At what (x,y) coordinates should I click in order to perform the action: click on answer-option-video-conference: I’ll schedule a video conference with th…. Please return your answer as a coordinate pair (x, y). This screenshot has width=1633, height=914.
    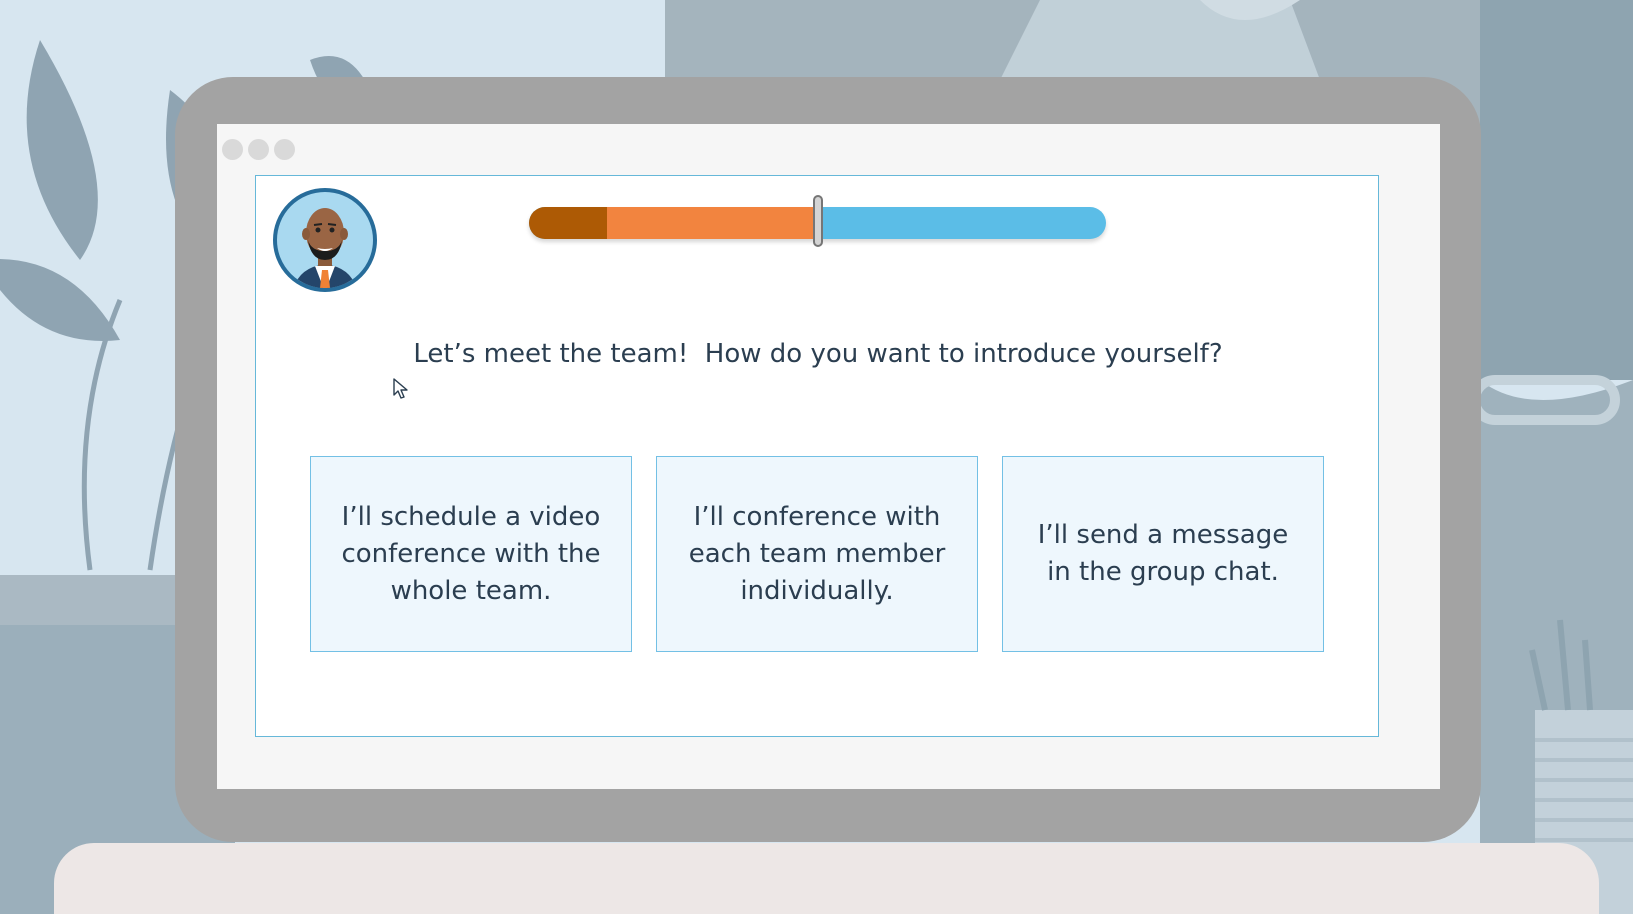
    Looking at the image, I should click on (471, 554).